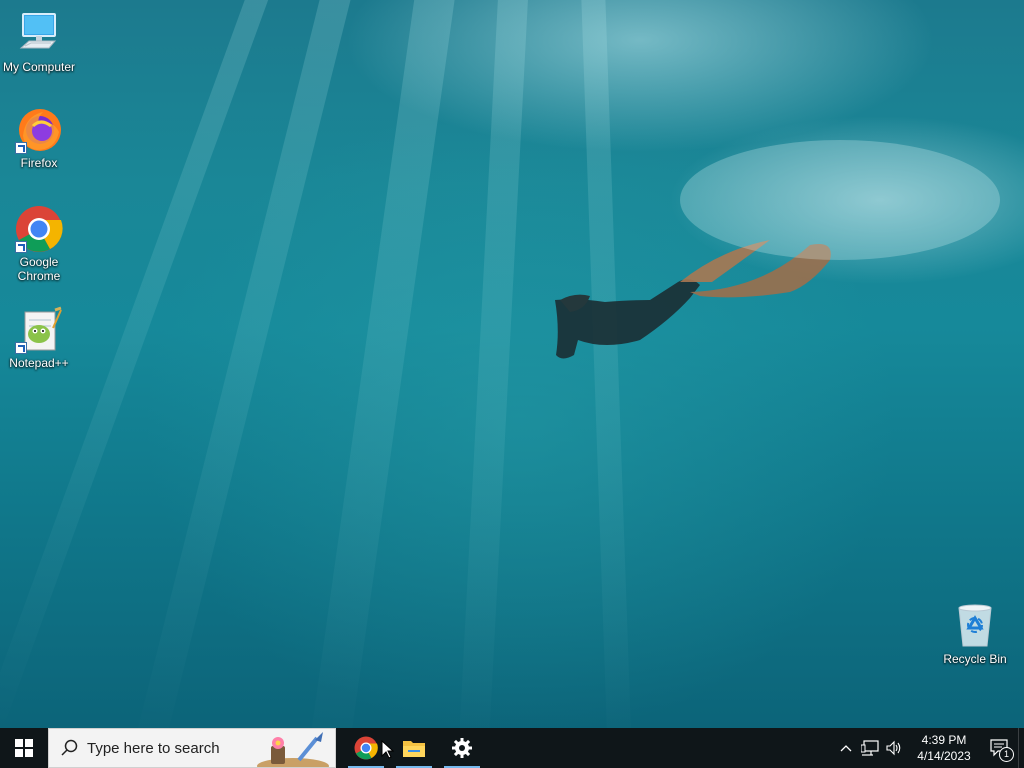 Image resolution: width=1024 pixels, height=768 pixels. What do you see at coordinates (153, 748) in the screenshot?
I see `search-placeholder: Type here to search` at bounding box center [153, 748].